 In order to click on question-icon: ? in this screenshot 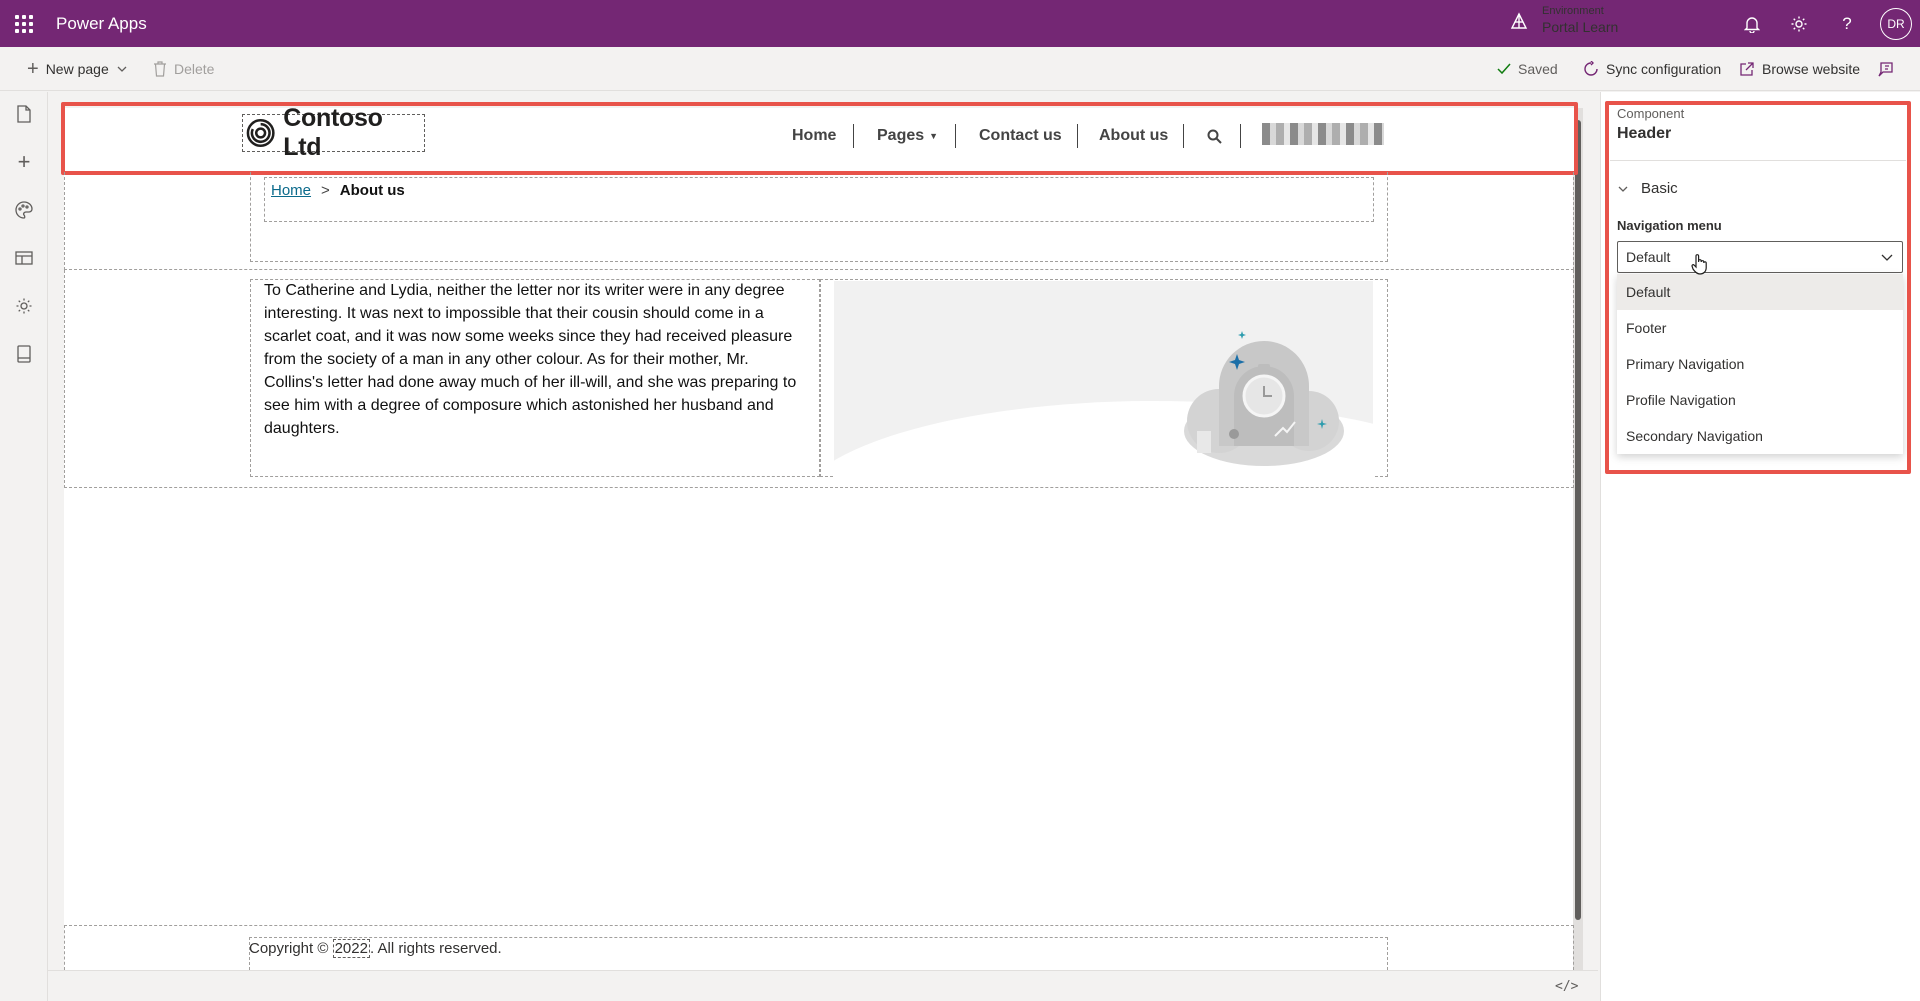, I will do `click(1847, 23)`.